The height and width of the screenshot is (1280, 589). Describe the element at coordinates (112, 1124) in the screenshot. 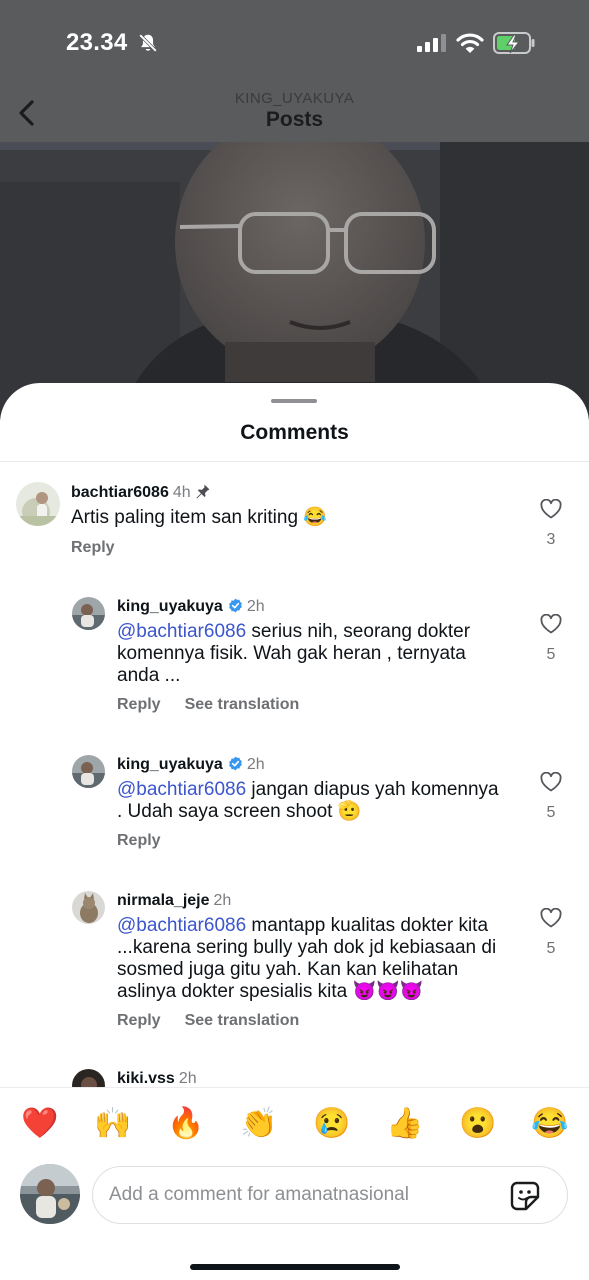

I see `raising-hands-emoji-button: 🙌` at that location.